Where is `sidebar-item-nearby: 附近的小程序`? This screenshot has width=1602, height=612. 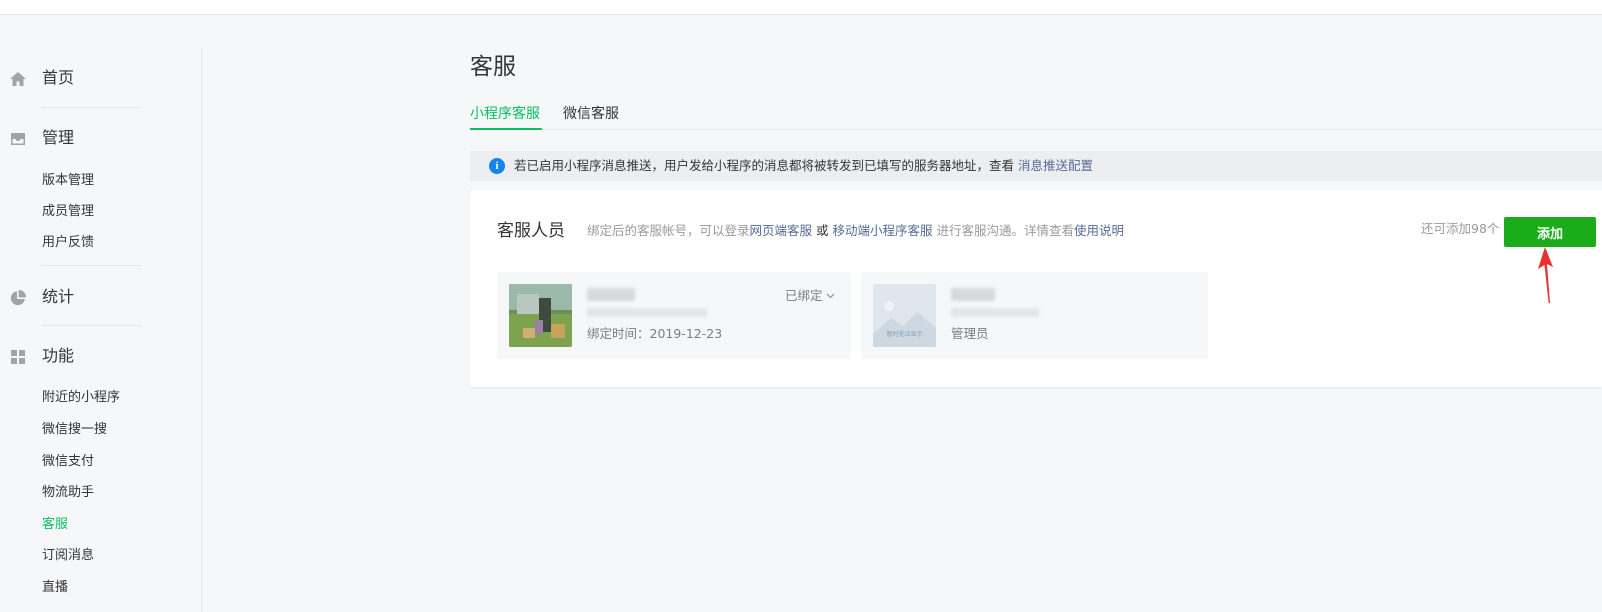
sidebar-item-nearby: 附近的小程序 is located at coordinates (81, 398).